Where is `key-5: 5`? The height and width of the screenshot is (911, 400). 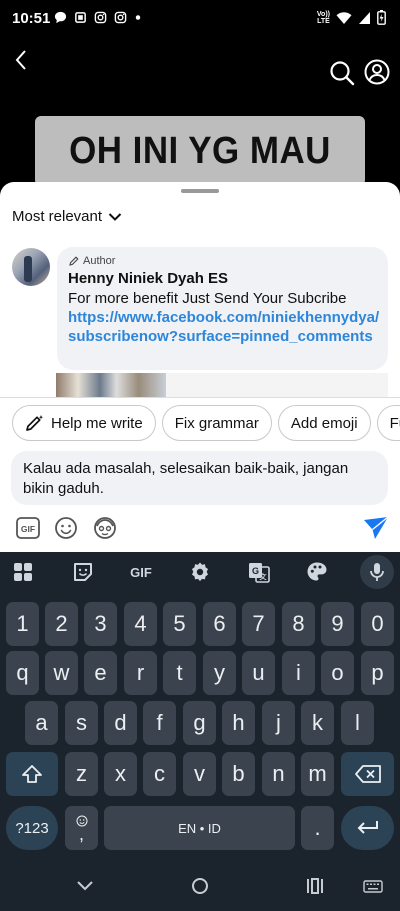
key-5: 5 is located at coordinates (179, 624).